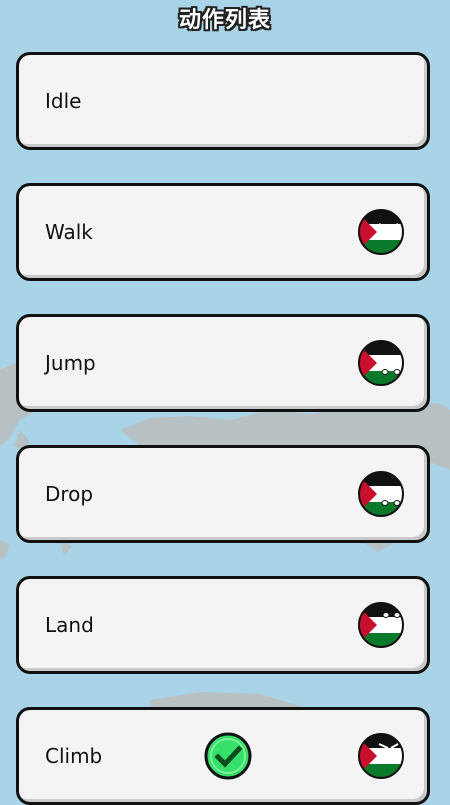 The image size is (450, 805). I want to click on action-label: Jump, so click(70, 363).